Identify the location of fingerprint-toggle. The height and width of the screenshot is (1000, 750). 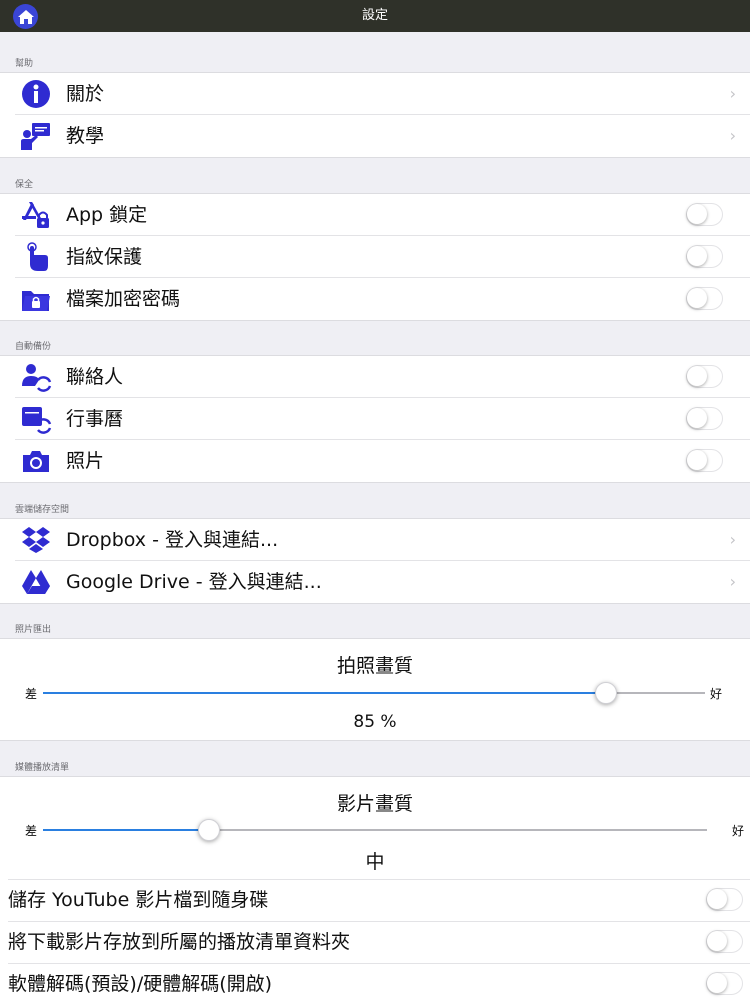
(704, 256).